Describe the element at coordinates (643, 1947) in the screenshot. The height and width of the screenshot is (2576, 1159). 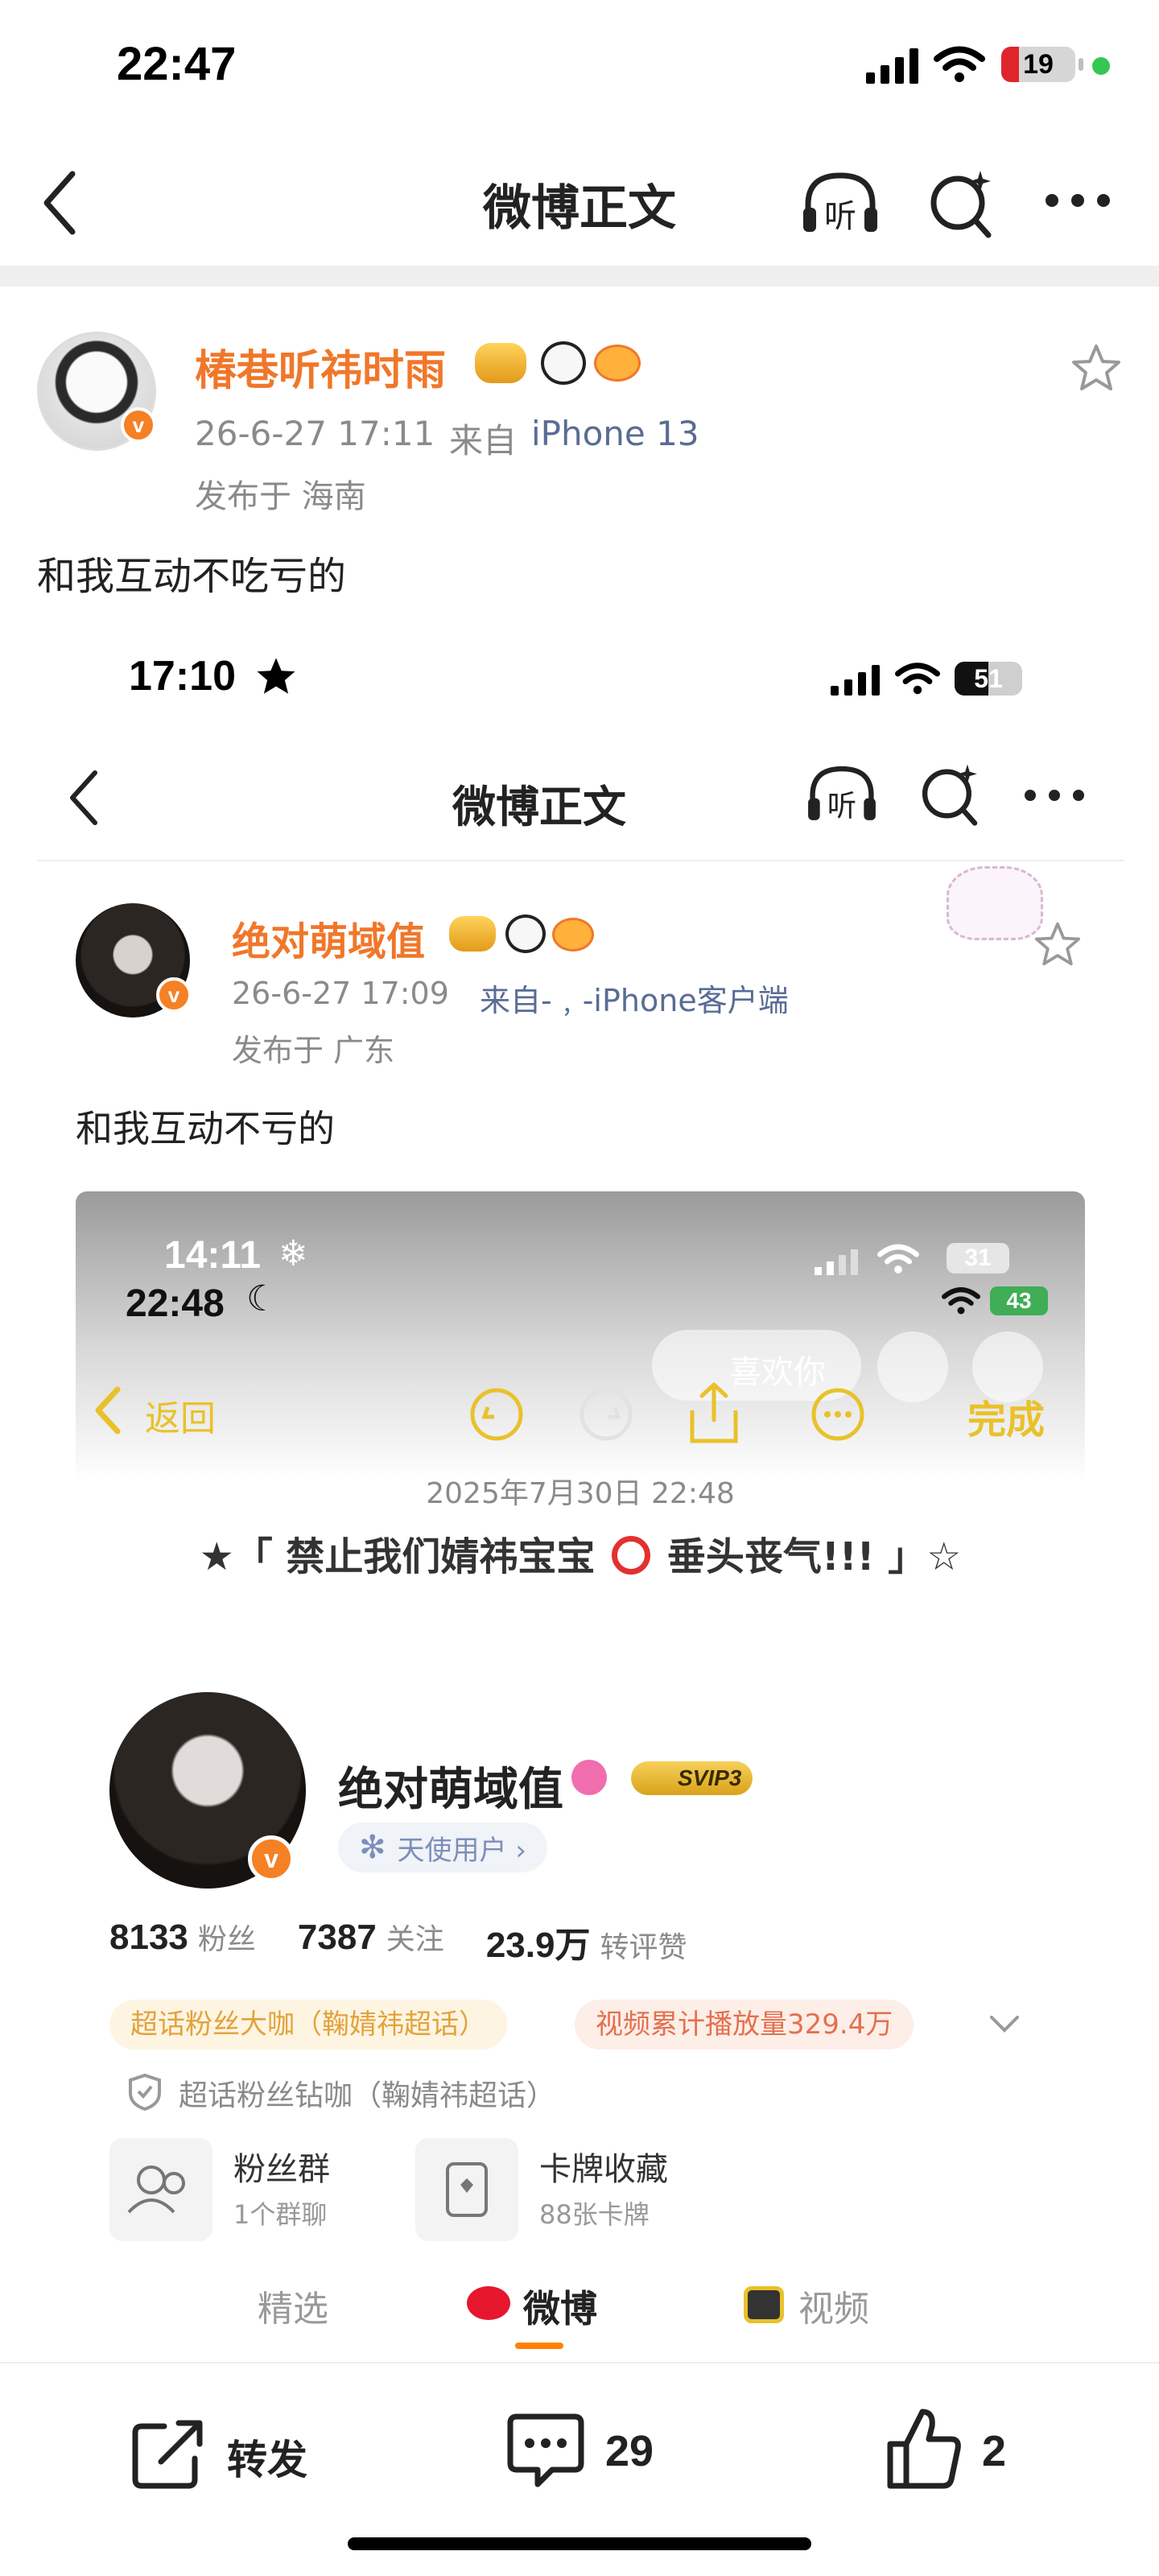
I see `stat-label: 转评赞` at that location.